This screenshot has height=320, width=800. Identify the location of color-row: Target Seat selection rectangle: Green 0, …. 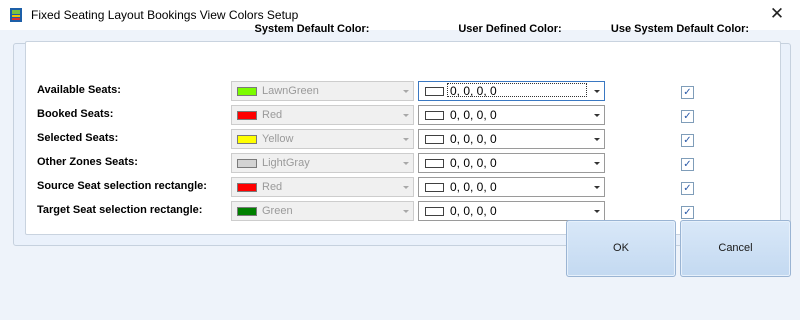
(400, 212).